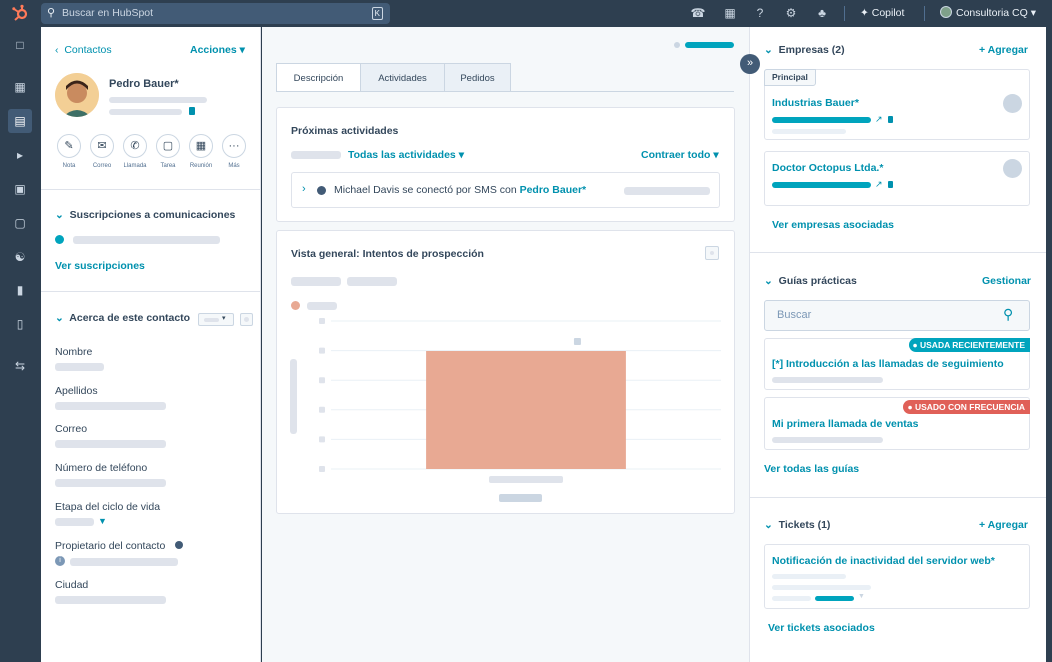  I want to click on commerce-icon: ▢, so click(20, 223).